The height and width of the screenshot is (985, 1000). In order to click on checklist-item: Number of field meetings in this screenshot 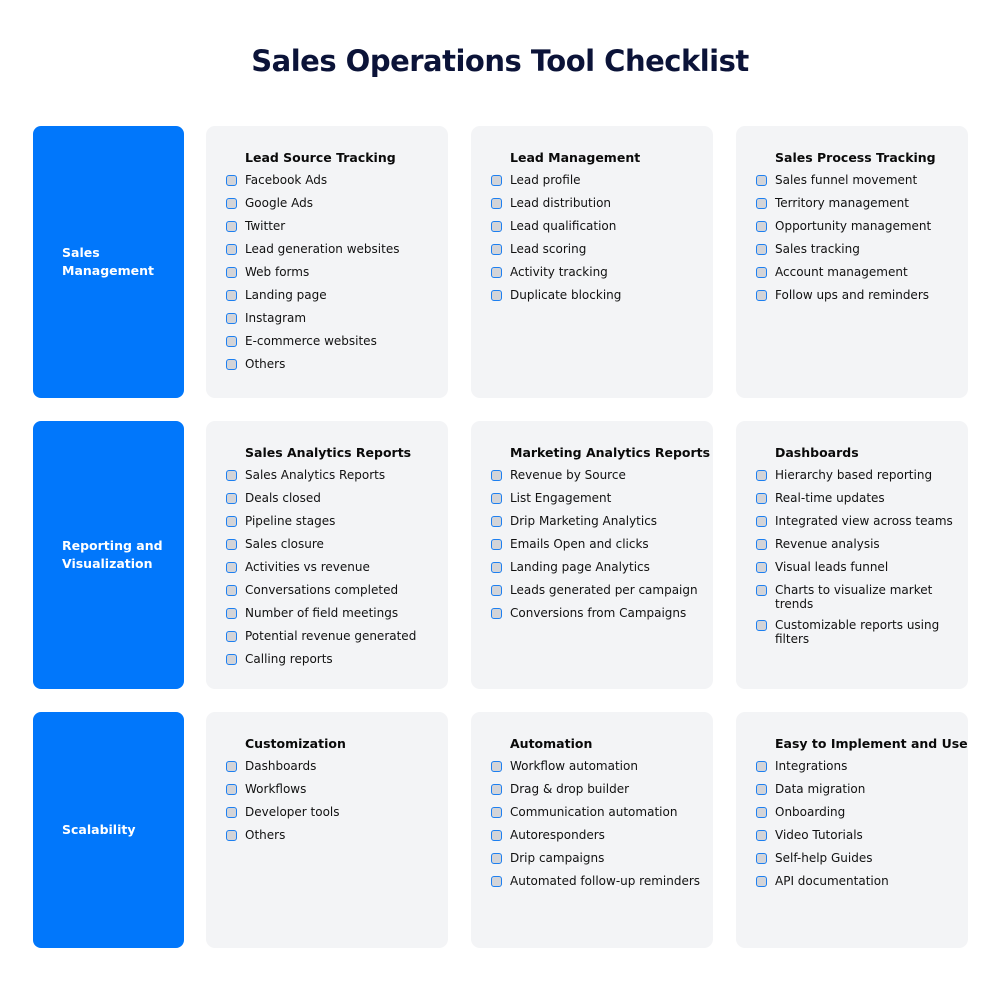, I will do `click(334, 614)`.